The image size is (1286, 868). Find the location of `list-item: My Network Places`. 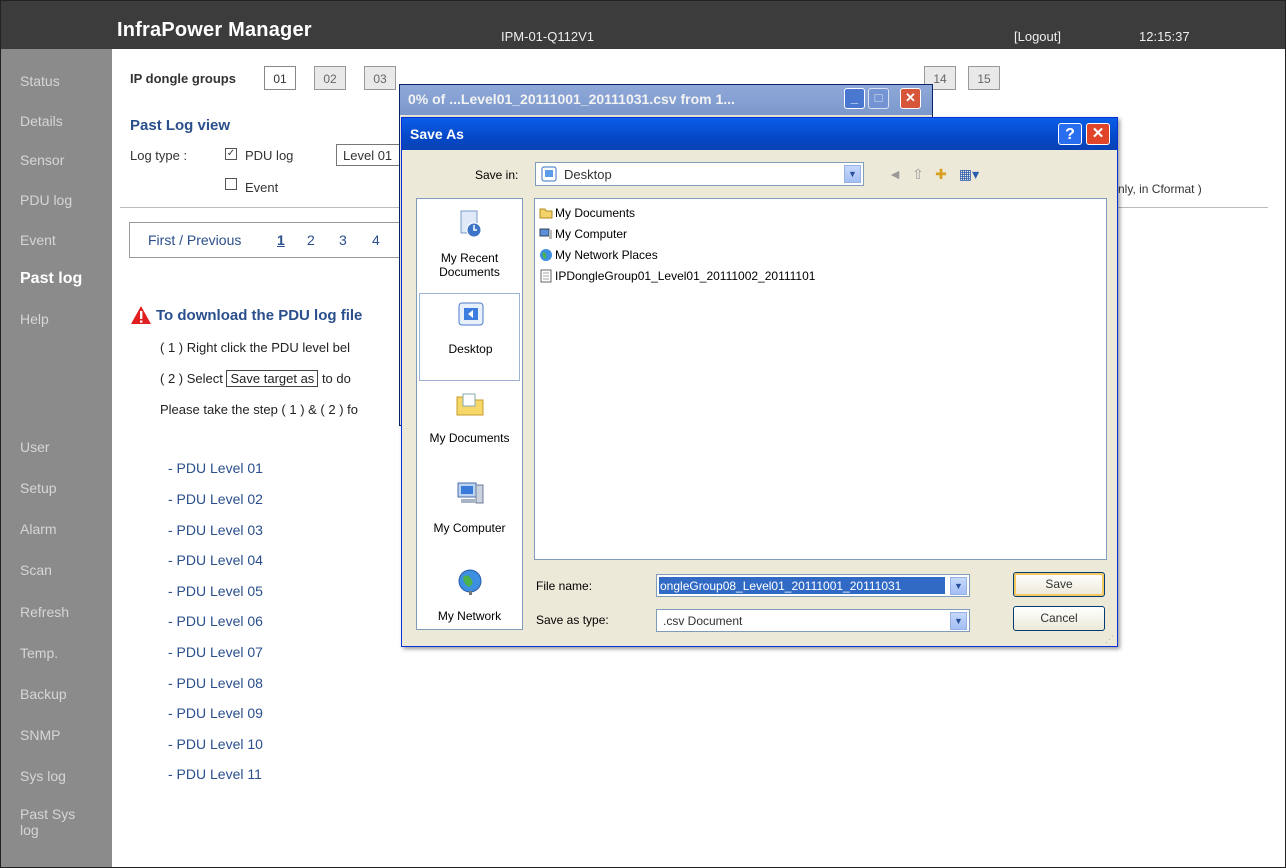

list-item: My Network Places is located at coordinates (598, 256).